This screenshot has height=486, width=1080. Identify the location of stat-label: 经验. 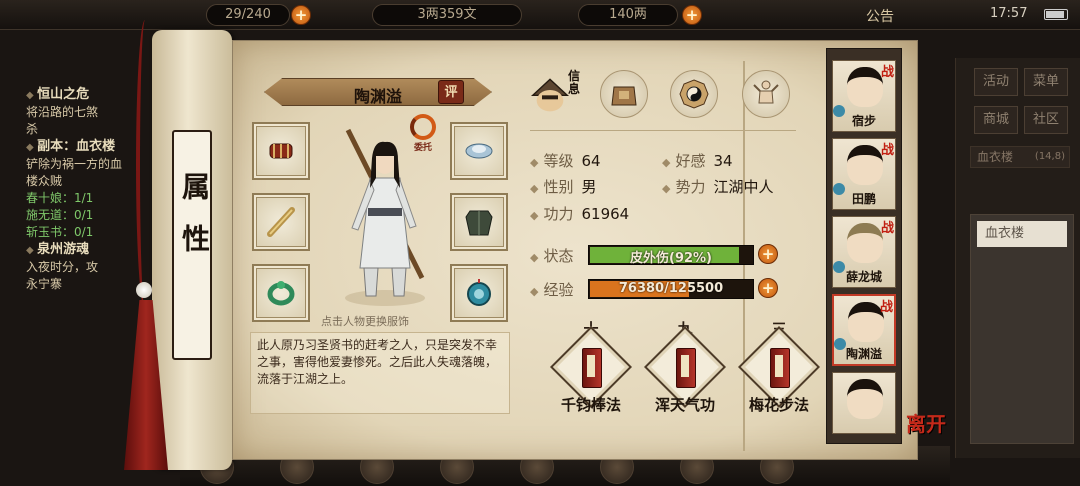
(558, 290).